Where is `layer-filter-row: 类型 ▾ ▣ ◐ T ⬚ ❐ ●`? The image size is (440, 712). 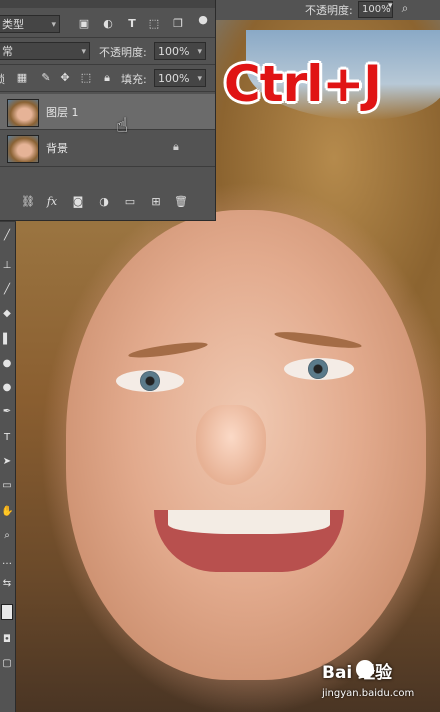
layer-filter-row: 类型 ▾ ▣ ◐ T ⬚ ❐ ● is located at coordinates (107, 24).